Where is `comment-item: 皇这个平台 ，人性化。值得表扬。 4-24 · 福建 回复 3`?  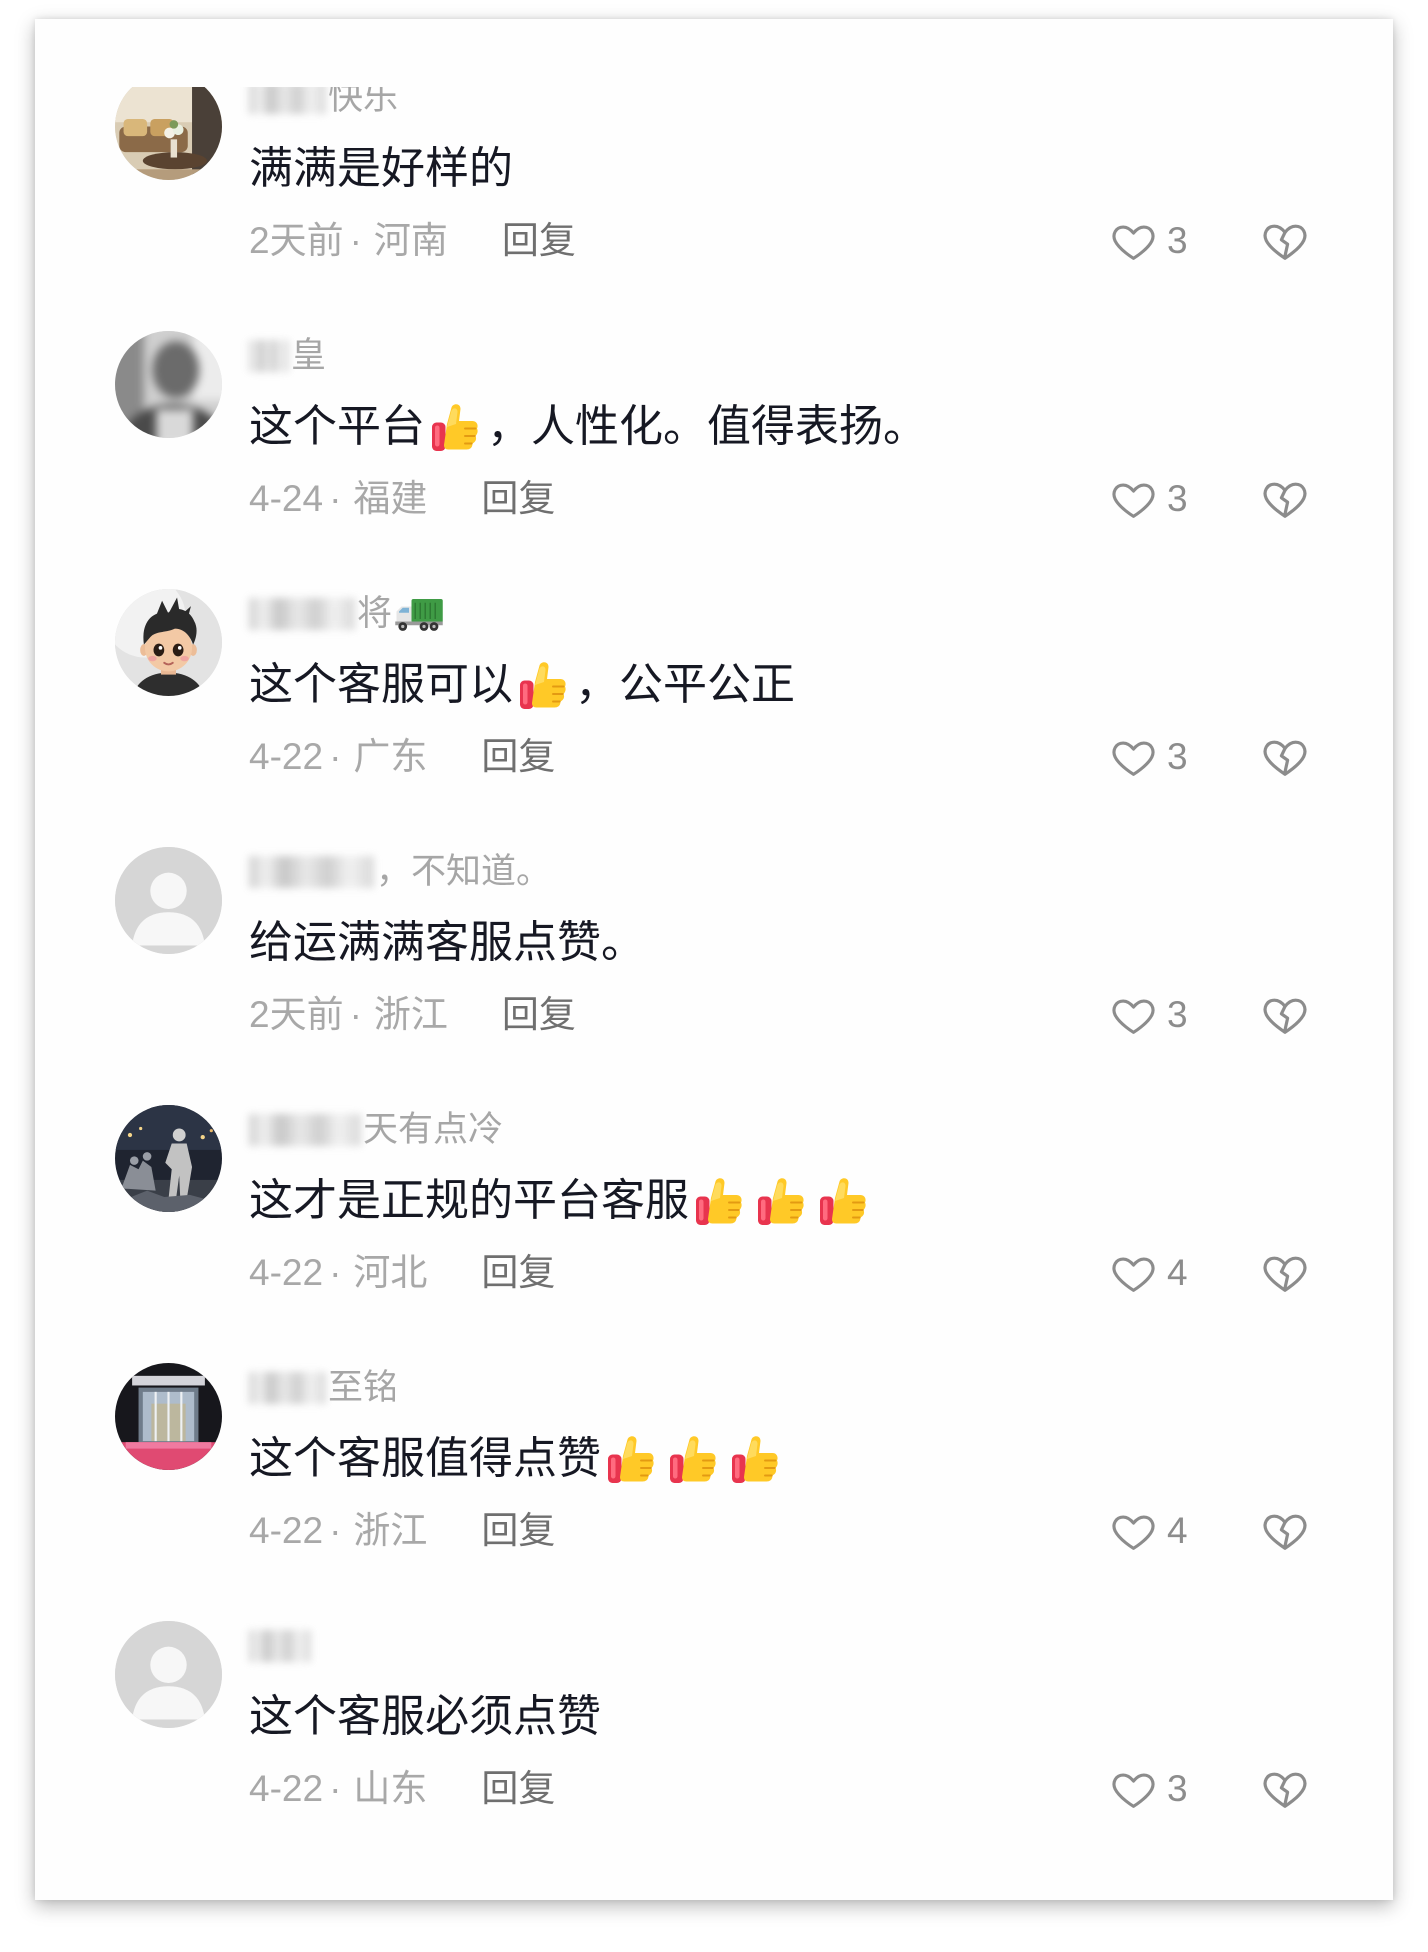 comment-item: 皇这个平台 ，人性化。值得表扬。 4-24 · 福建 回复 3 is located at coordinates (714, 460).